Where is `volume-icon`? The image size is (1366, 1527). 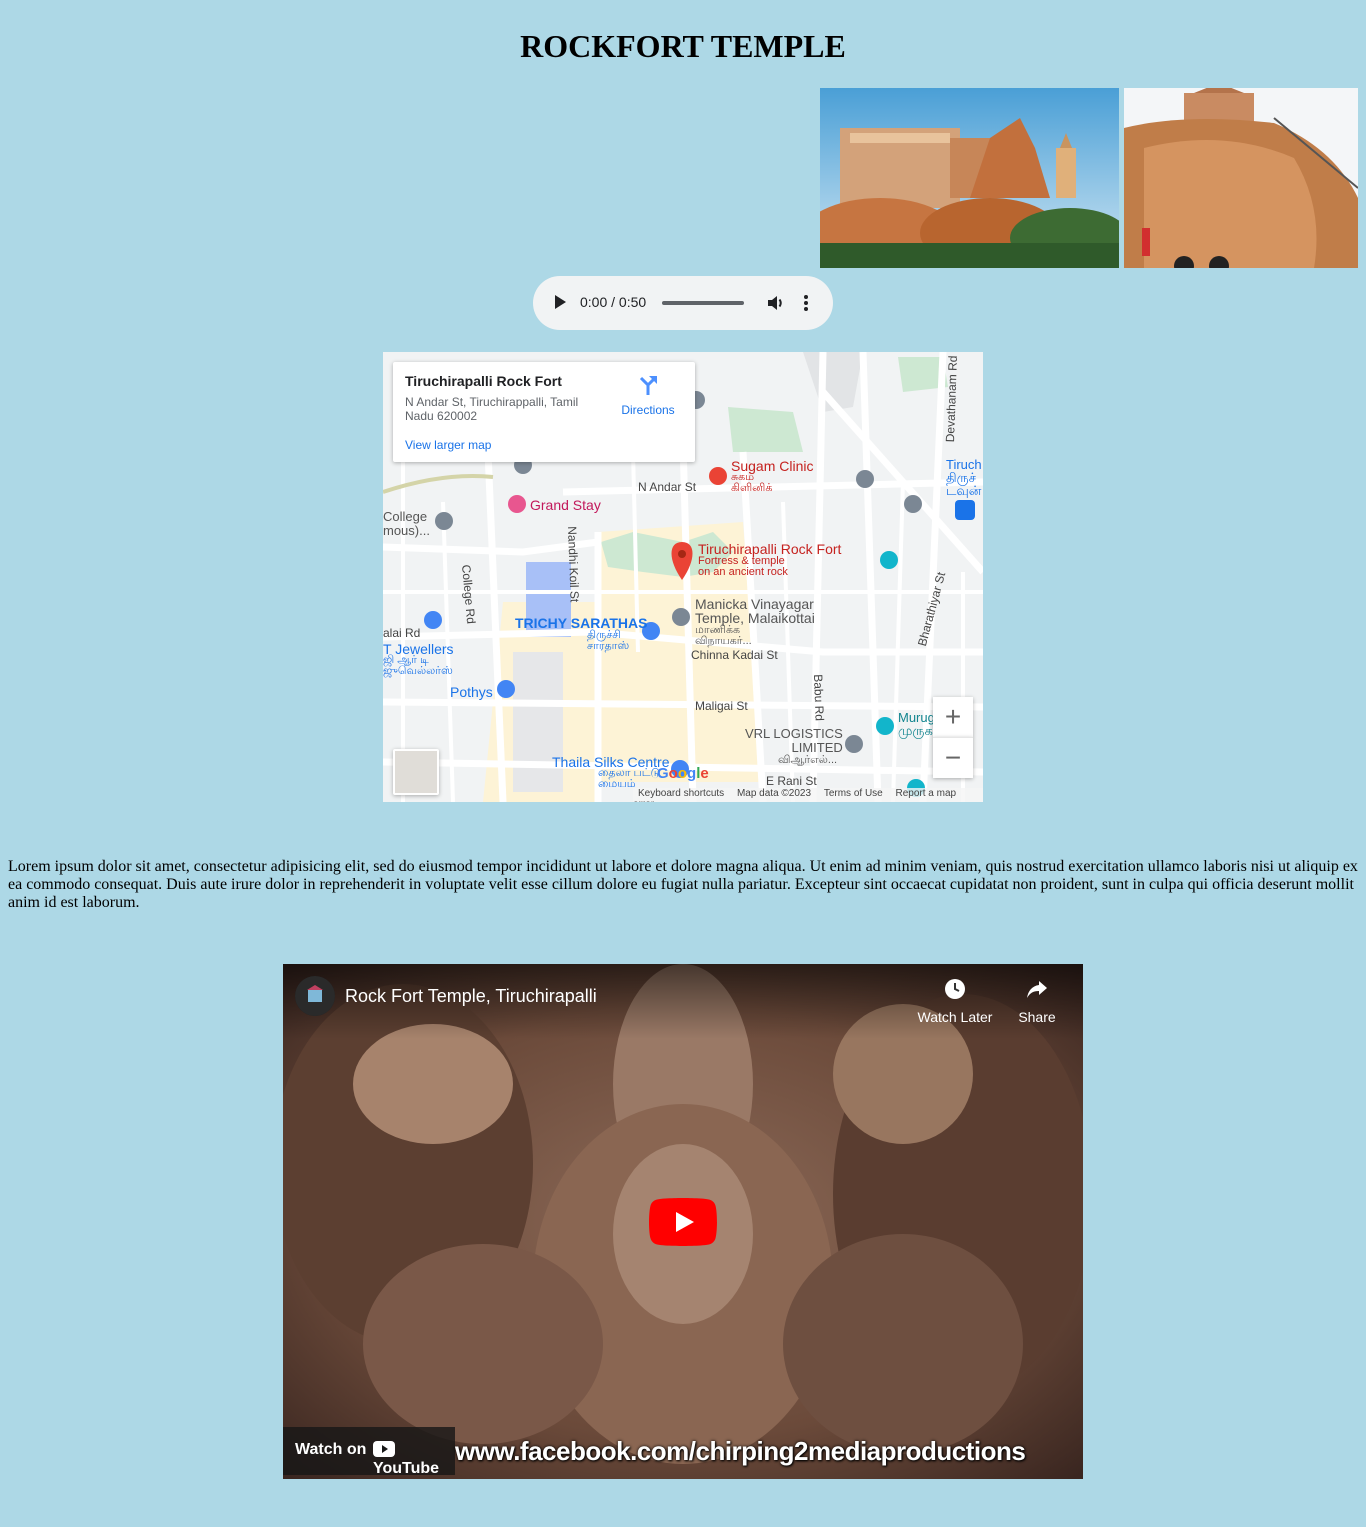
volume-icon is located at coordinates (776, 303).